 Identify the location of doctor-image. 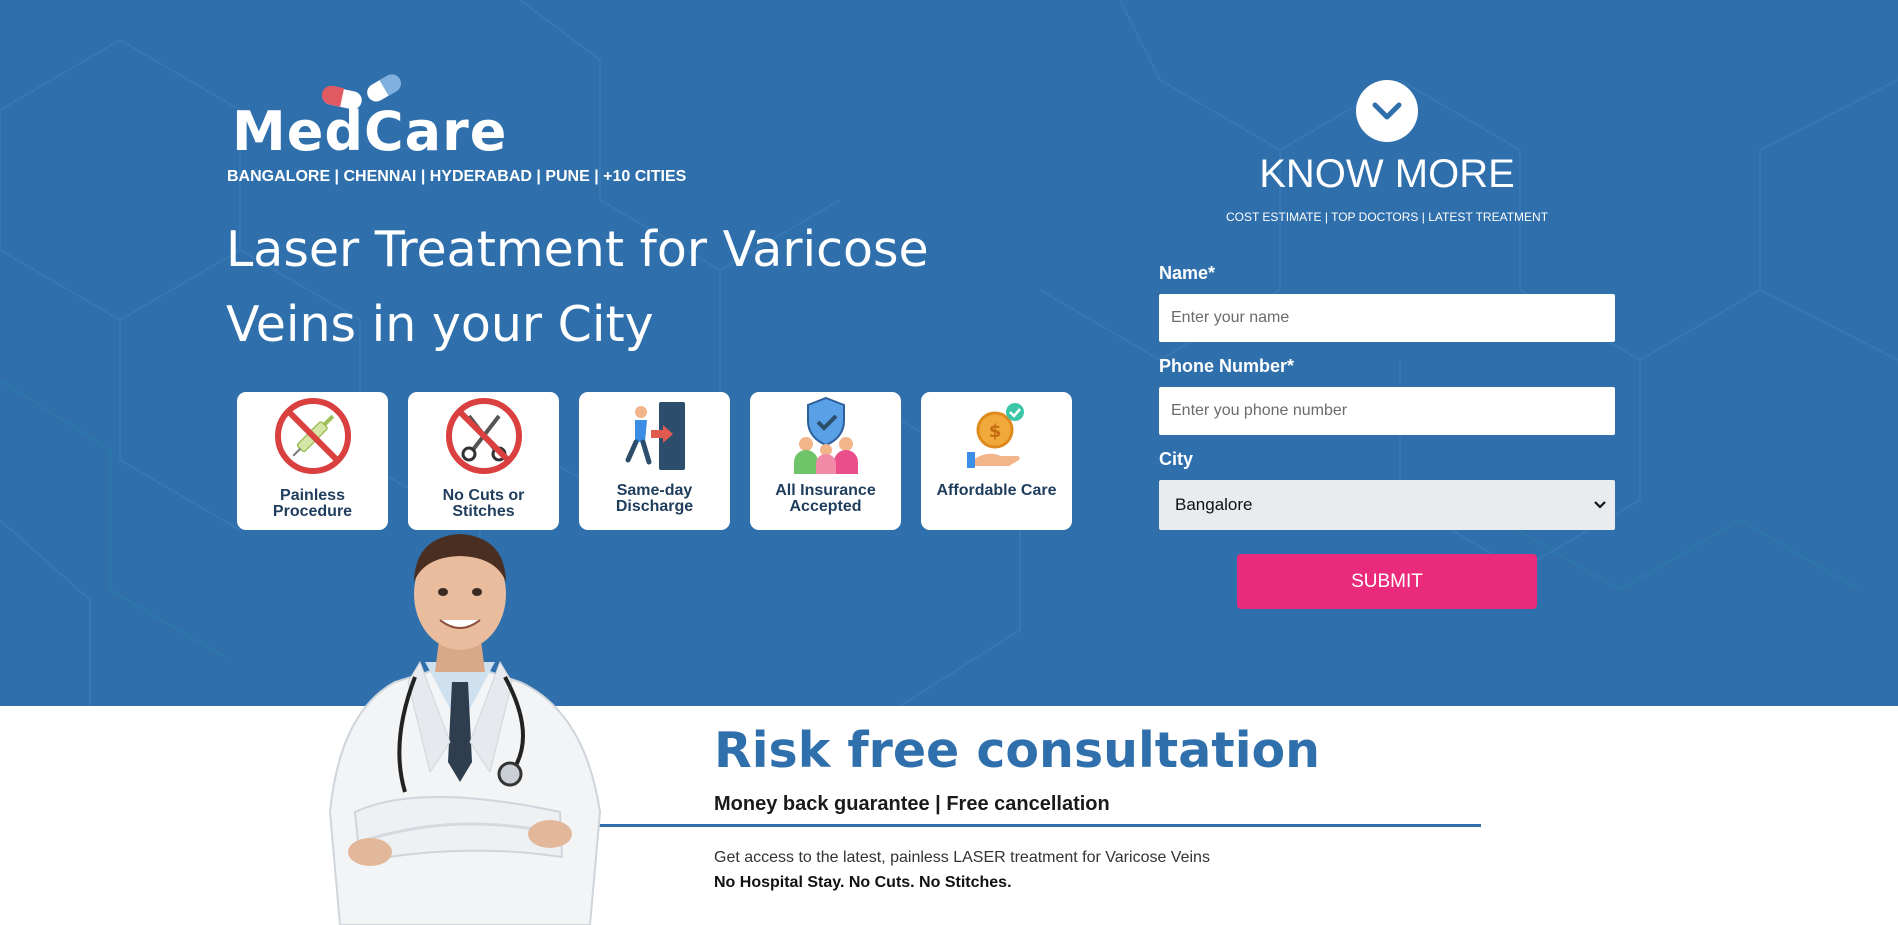
(465, 729).